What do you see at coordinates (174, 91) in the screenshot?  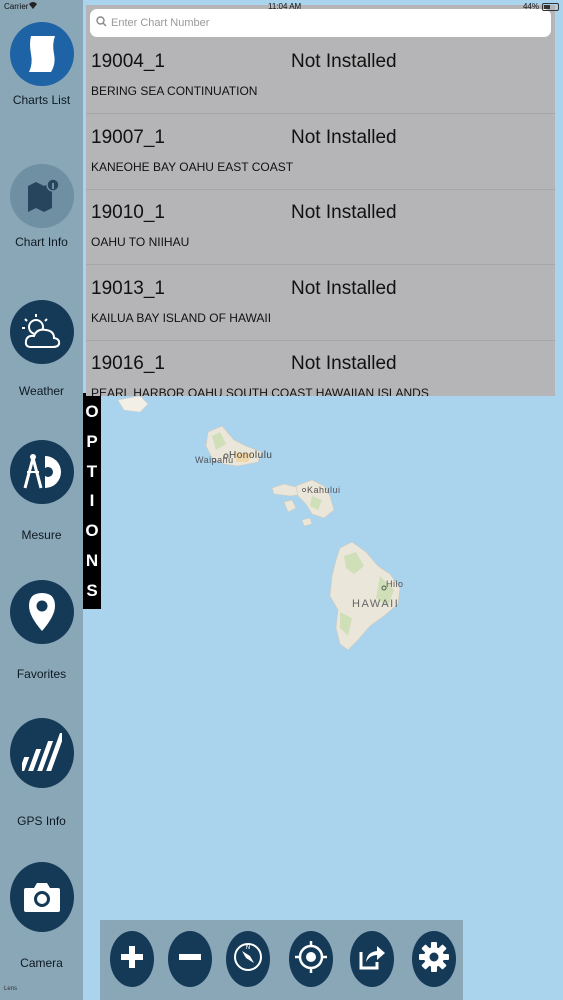 I see `chart-name: BERING SEA CONTINUATION` at bounding box center [174, 91].